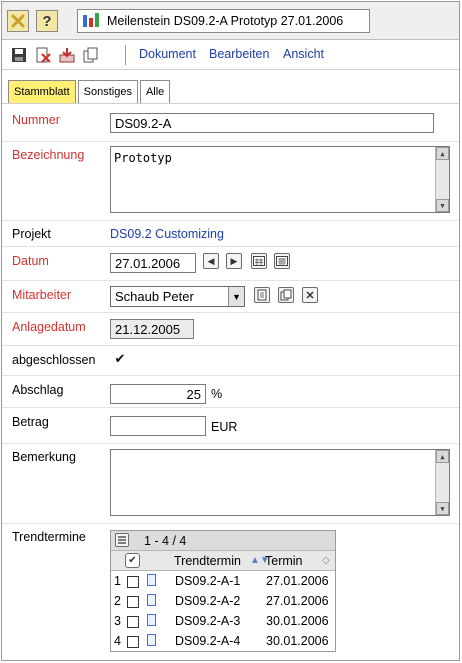 This screenshot has width=462, height=663. I want to click on close-button, so click(18, 21).